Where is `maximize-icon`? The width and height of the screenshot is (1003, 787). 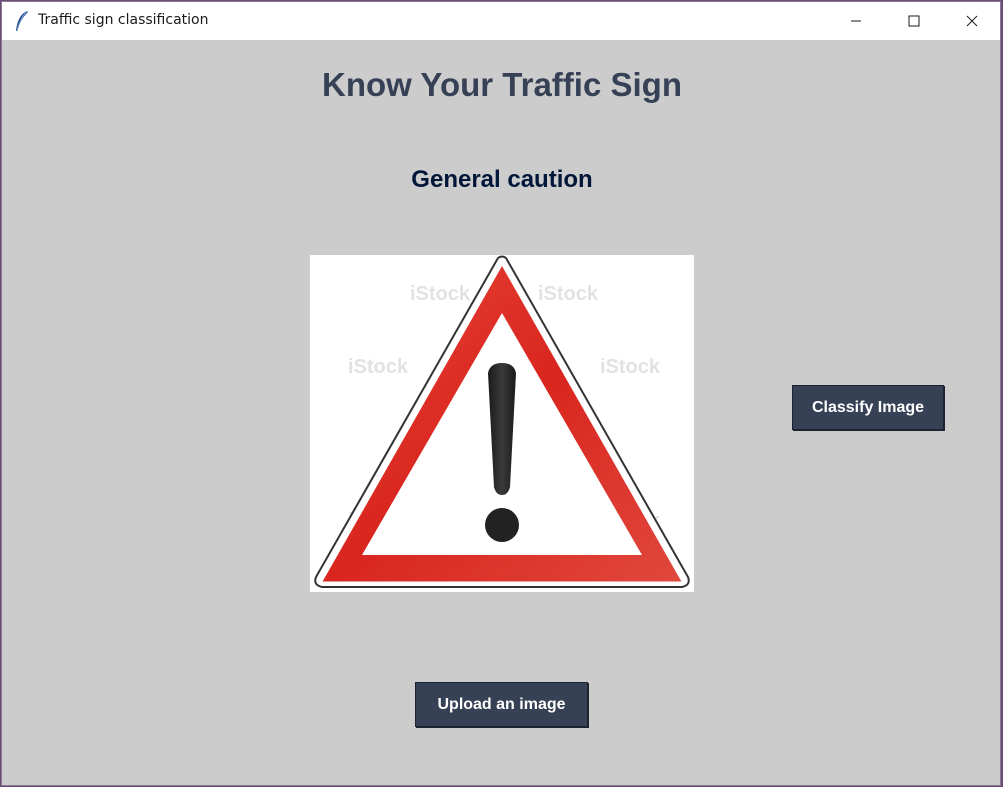
maximize-icon is located at coordinates (914, 21).